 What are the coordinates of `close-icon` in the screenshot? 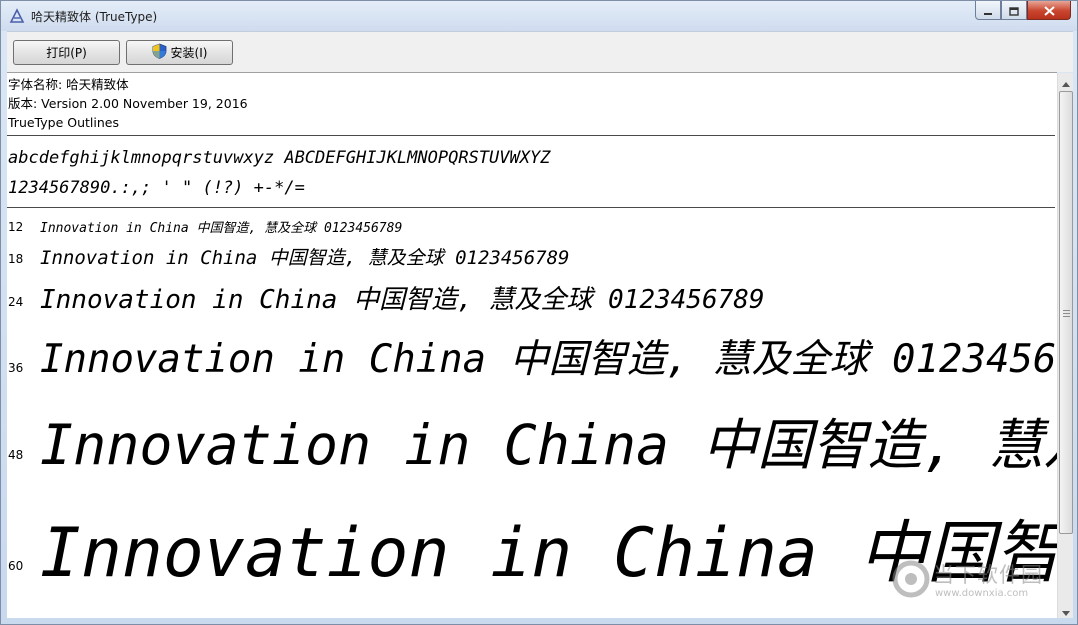 It's located at (1049, 10).